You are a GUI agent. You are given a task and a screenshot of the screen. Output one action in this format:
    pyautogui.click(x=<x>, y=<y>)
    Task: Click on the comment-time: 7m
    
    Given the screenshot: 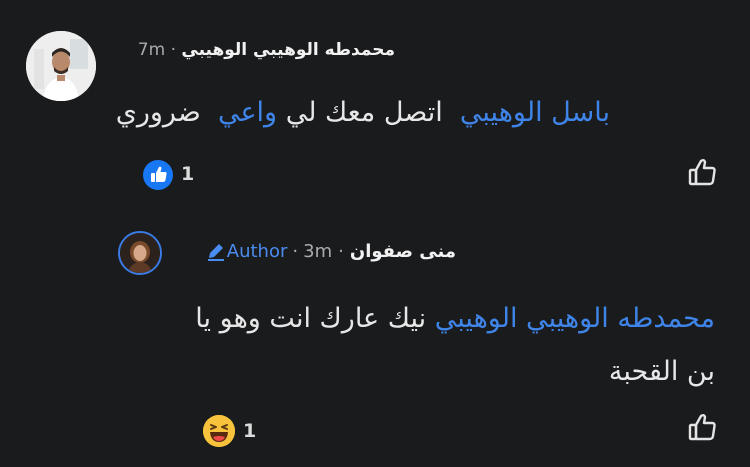 What is the action you would take?
    pyautogui.click(x=151, y=50)
    